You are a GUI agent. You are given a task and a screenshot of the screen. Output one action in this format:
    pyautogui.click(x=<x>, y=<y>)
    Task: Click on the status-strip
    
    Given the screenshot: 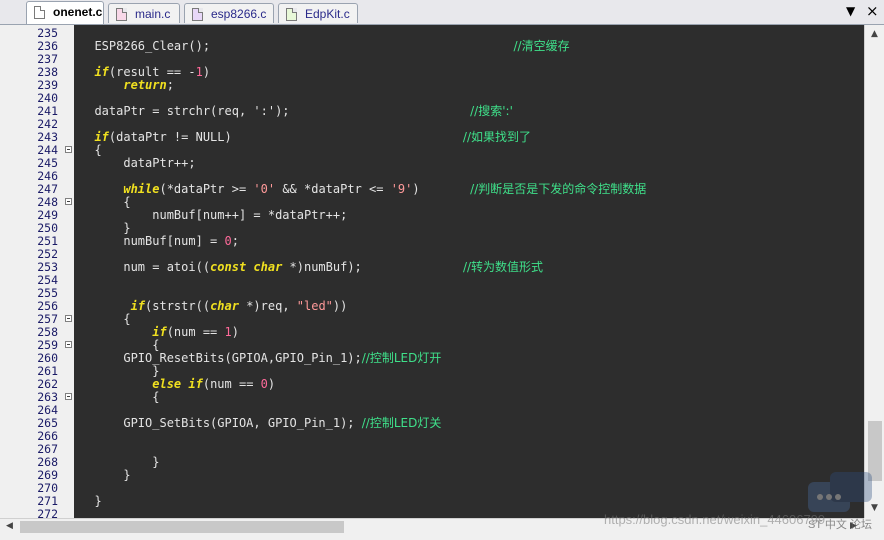 What is the action you would take?
    pyautogui.click(x=442, y=537)
    